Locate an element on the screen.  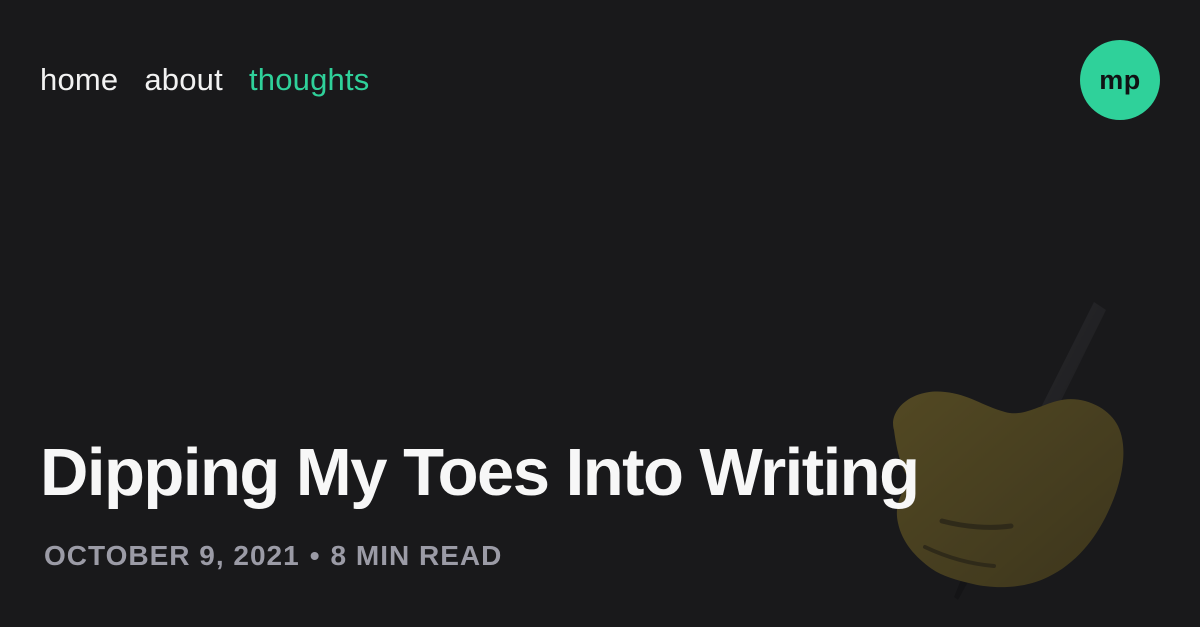
post-date: OCTOBER 9, 2021 is located at coordinates (172, 555).